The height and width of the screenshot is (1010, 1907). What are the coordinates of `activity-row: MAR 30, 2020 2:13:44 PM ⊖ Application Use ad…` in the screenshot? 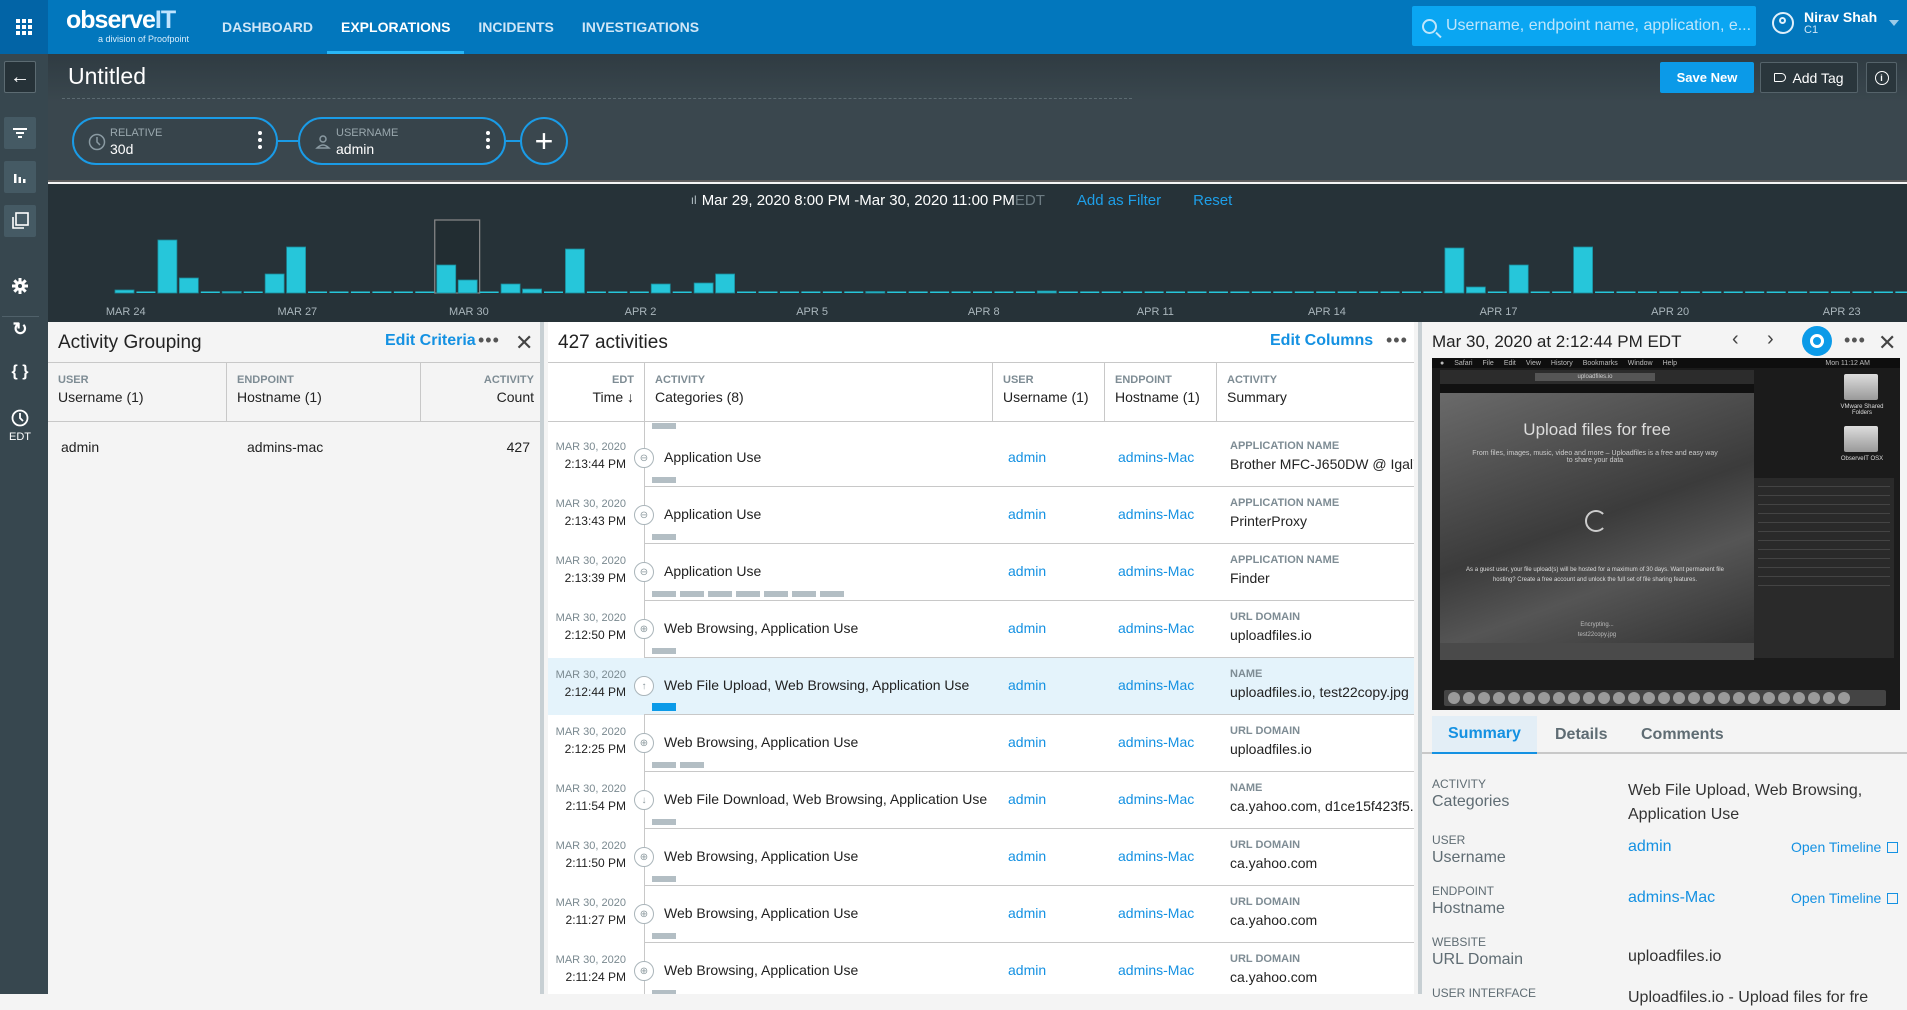 It's located at (981, 458).